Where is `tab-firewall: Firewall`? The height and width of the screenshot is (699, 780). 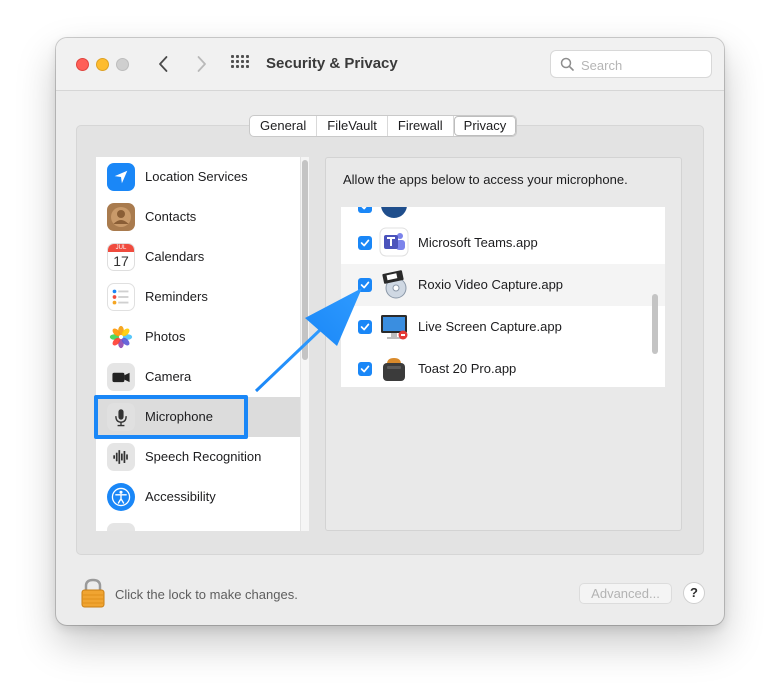
tab-firewall: Firewall is located at coordinates (421, 126).